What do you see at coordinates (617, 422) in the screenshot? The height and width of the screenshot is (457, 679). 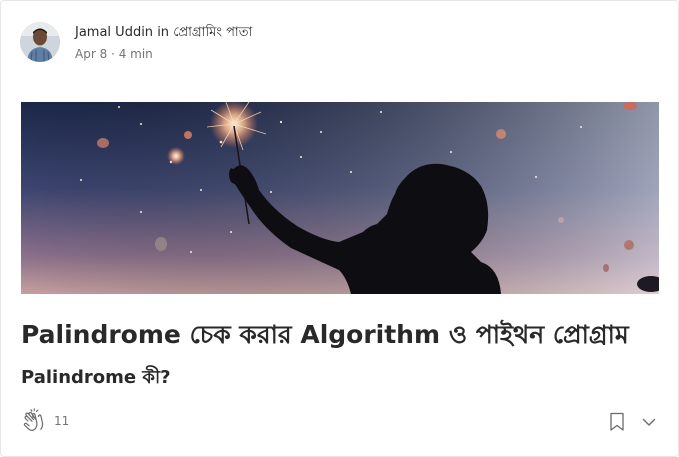 I see `bookmark-icon` at bounding box center [617, 422].